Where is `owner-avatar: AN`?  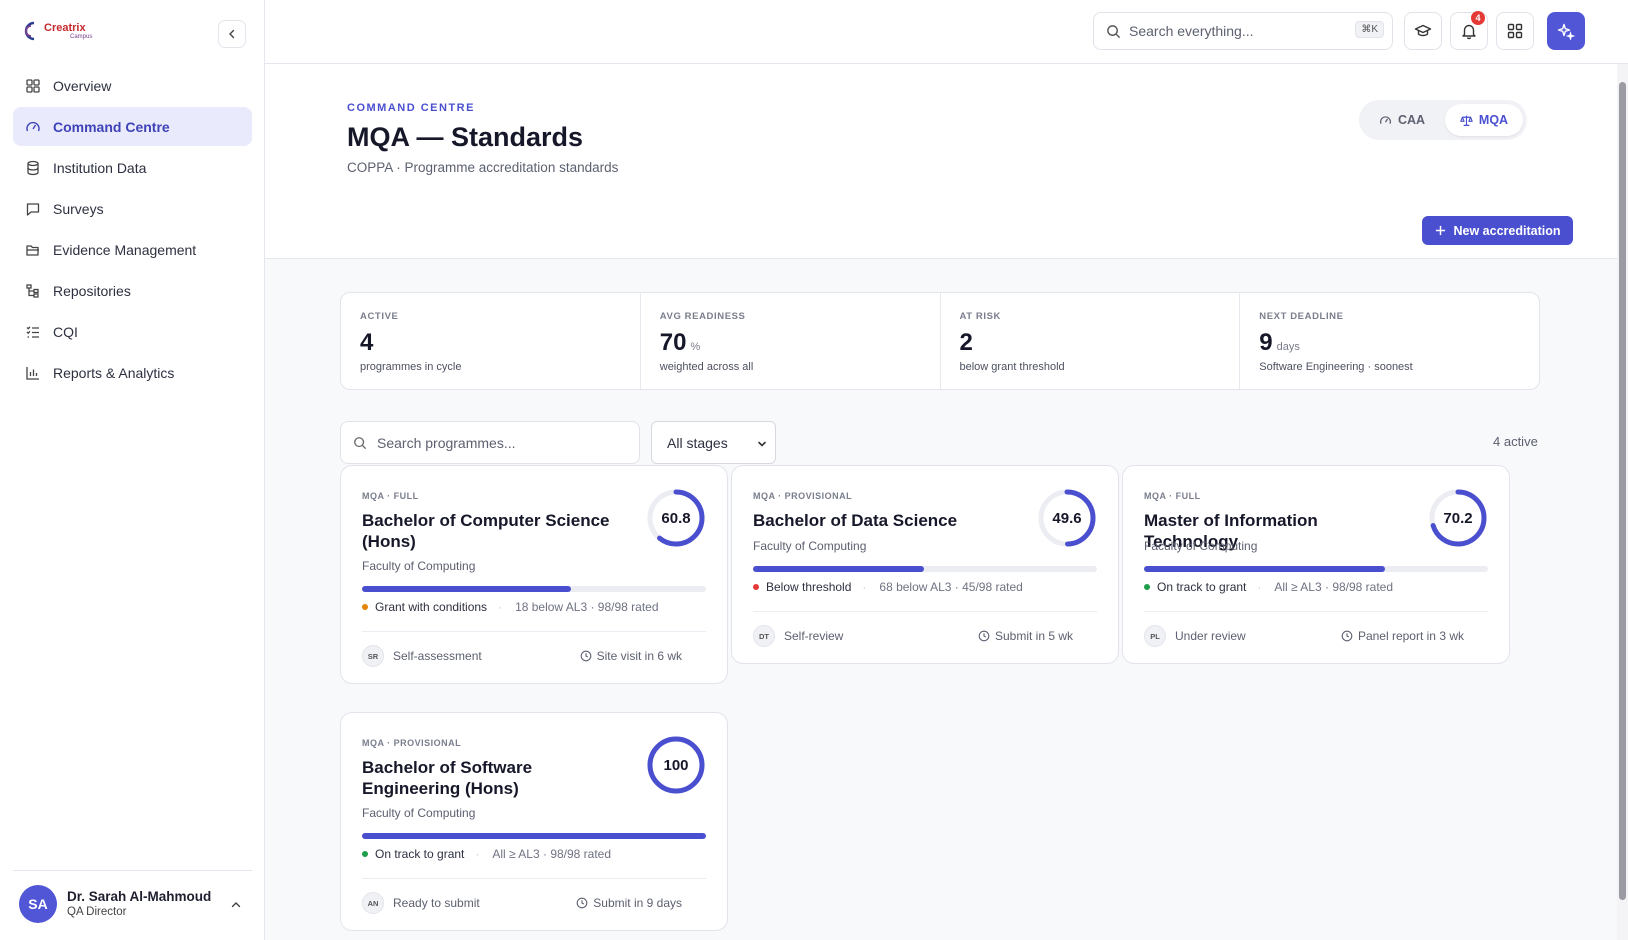
owner-avatar: AN is located at coordinates (373, 903).